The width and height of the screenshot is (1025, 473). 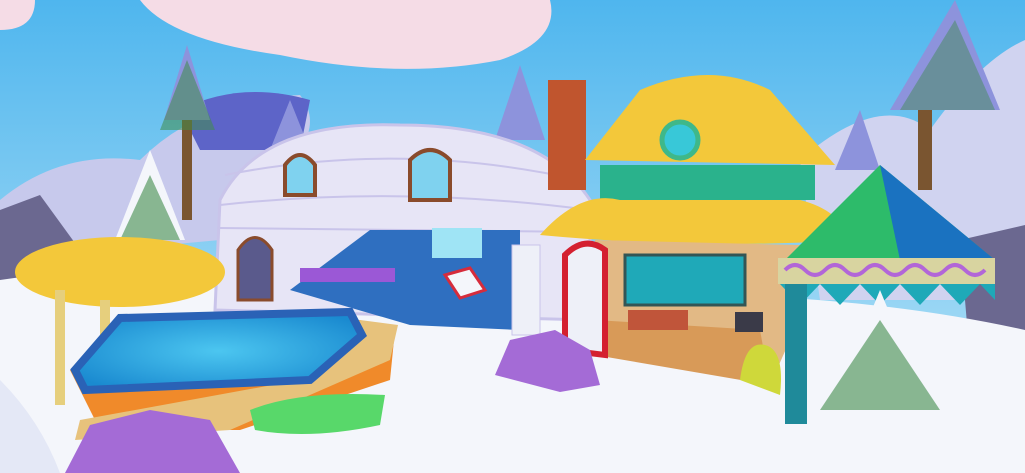 What do you see at coordinates (658, 320) in the screenshot?
I see `red-table` at bounding box center [658, 320].